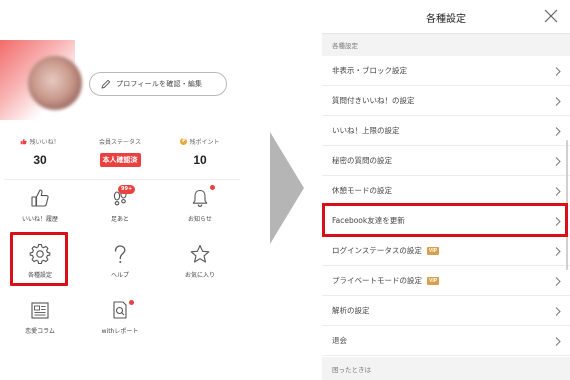 This screenshot has height=380, width=570. I want to click on member-status-label: 会員ステータス, so click(119, 142).